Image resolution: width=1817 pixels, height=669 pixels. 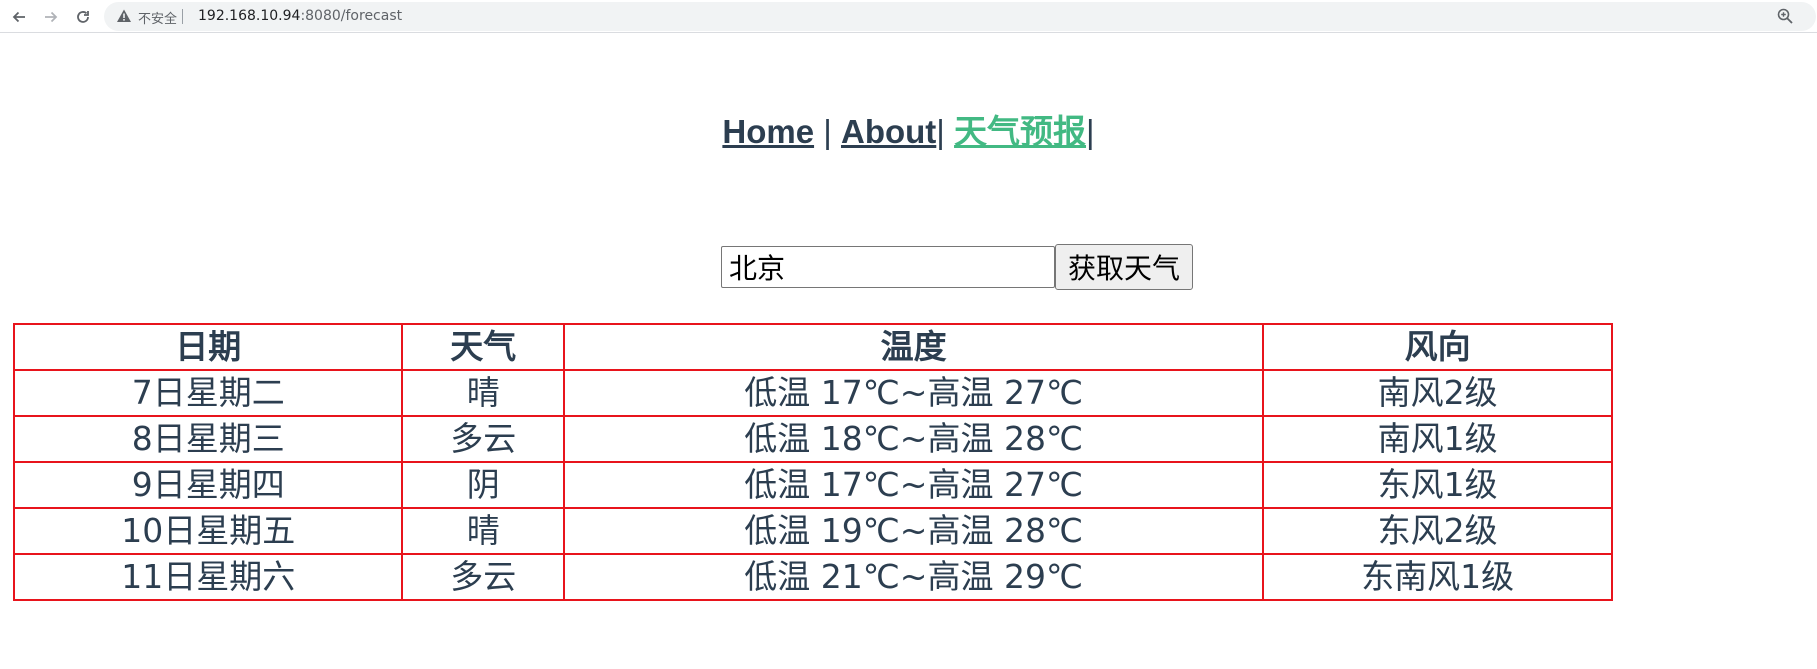 I want to click on cell-date: 7日星期二, so click(x=208, y=393).